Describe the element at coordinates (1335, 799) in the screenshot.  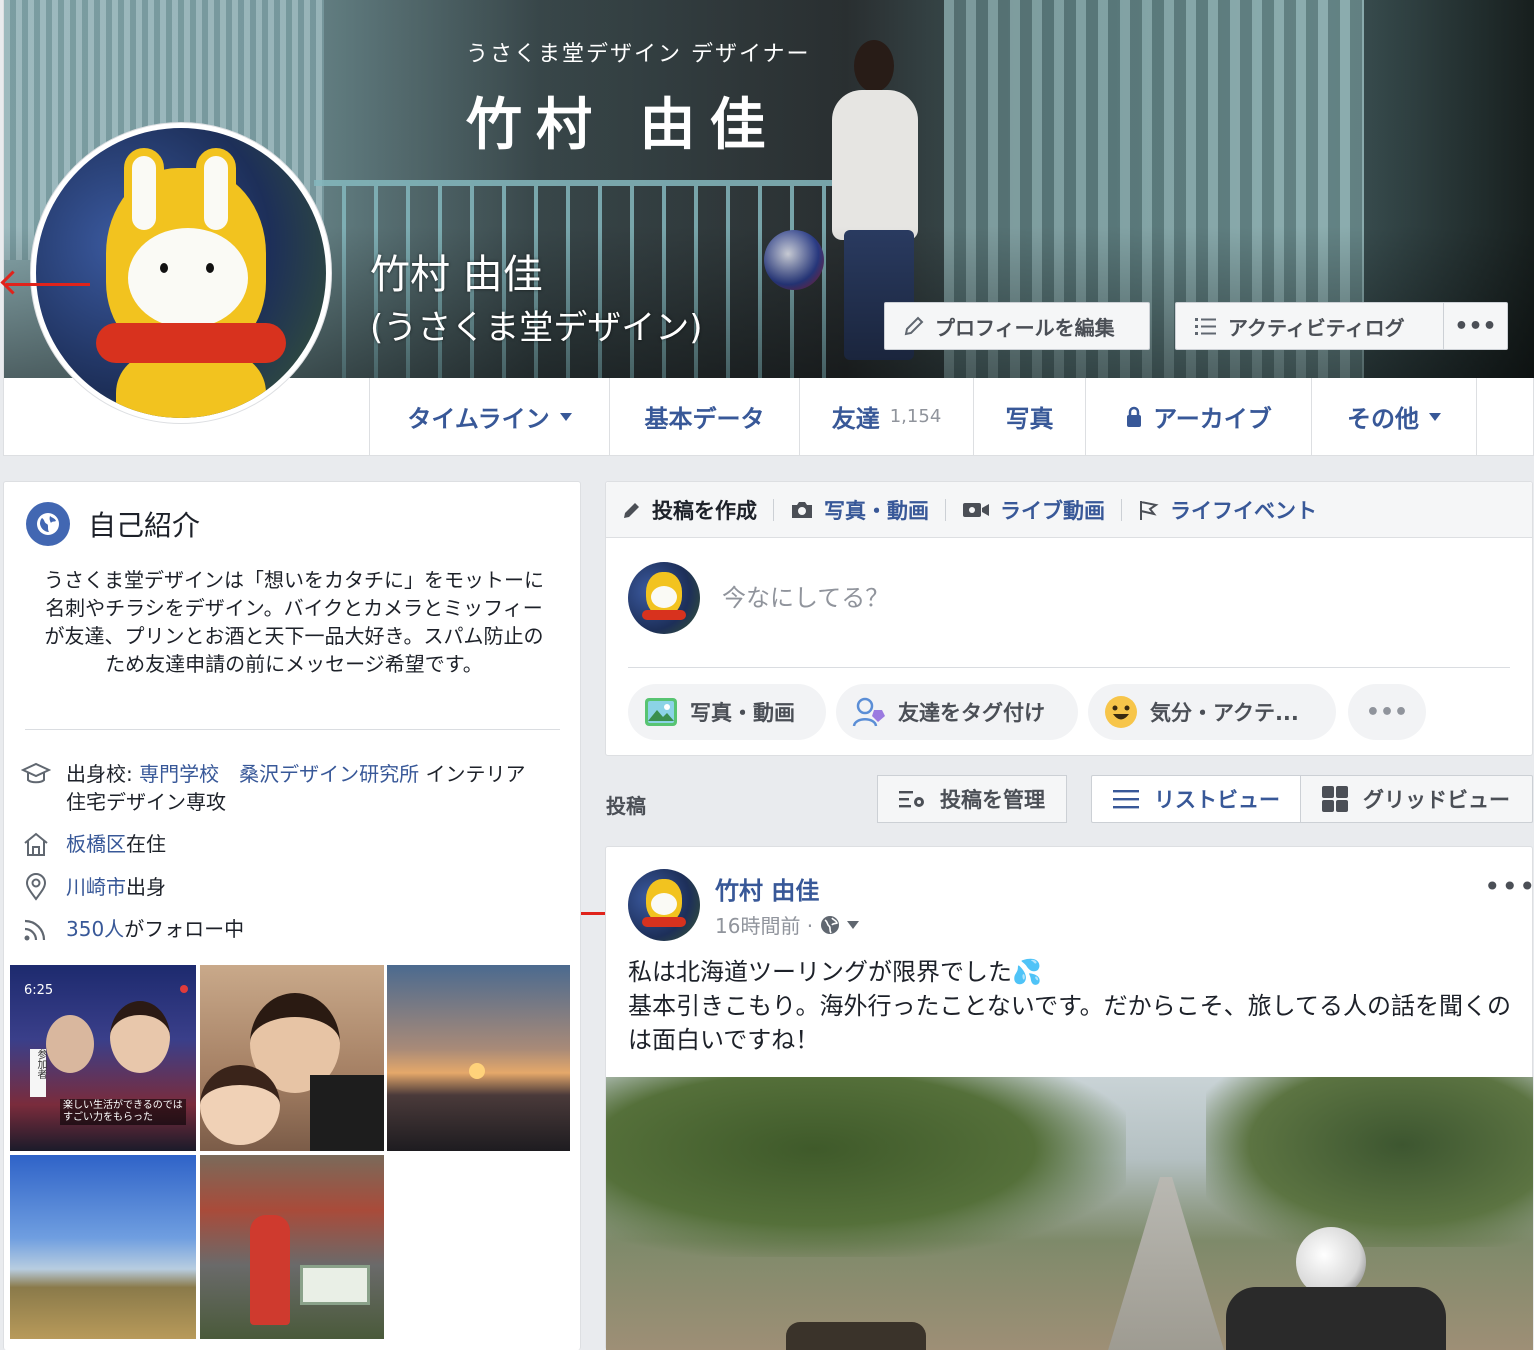
I see `grid-view-icon` at that location.